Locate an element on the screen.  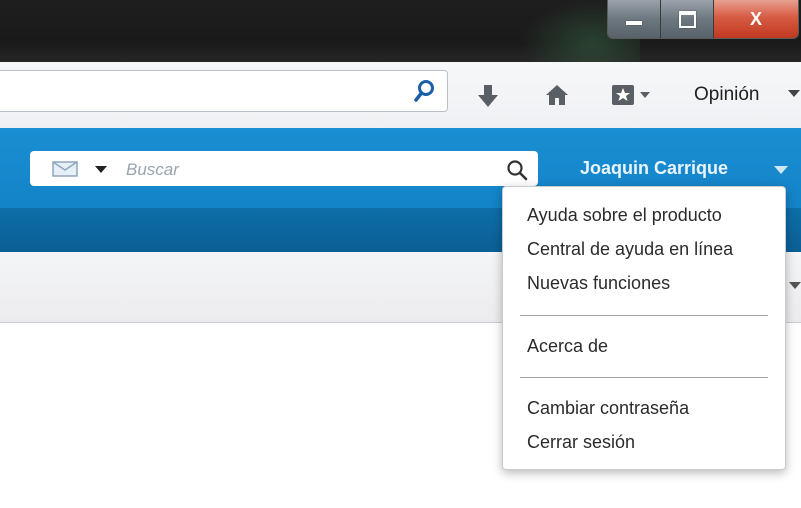
window-titlebar: X is located at coordinates (400, 31).